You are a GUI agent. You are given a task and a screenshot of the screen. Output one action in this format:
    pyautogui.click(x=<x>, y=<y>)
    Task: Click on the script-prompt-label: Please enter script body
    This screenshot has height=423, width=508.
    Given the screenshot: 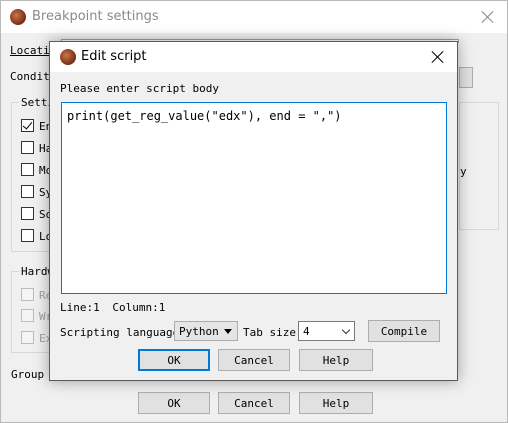 What is the action you would take?
    pyautogui.click(x=139, y=88)
    